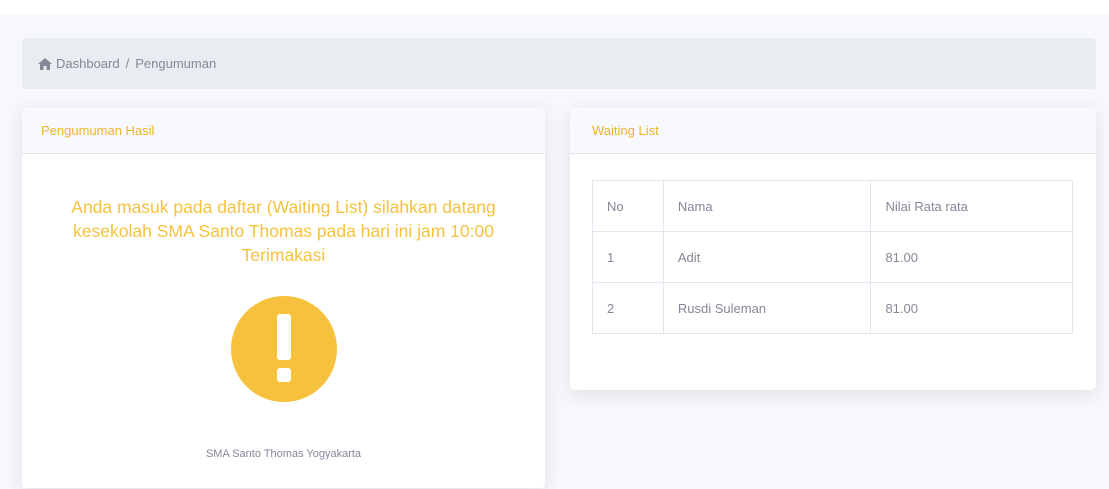 This screenshot has width=1109, height=489. Describe the element at coordinates (833, 131) in the screenshot. I see `waiting-list-card-header: Waiting List` at that location.